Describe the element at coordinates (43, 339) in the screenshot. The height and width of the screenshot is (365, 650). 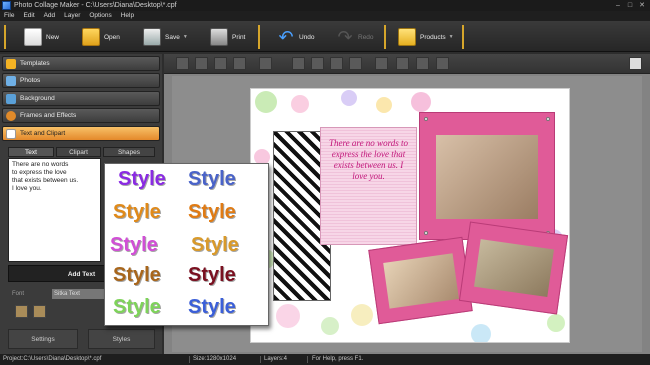
I see `tab-settings: Settings` at that location.